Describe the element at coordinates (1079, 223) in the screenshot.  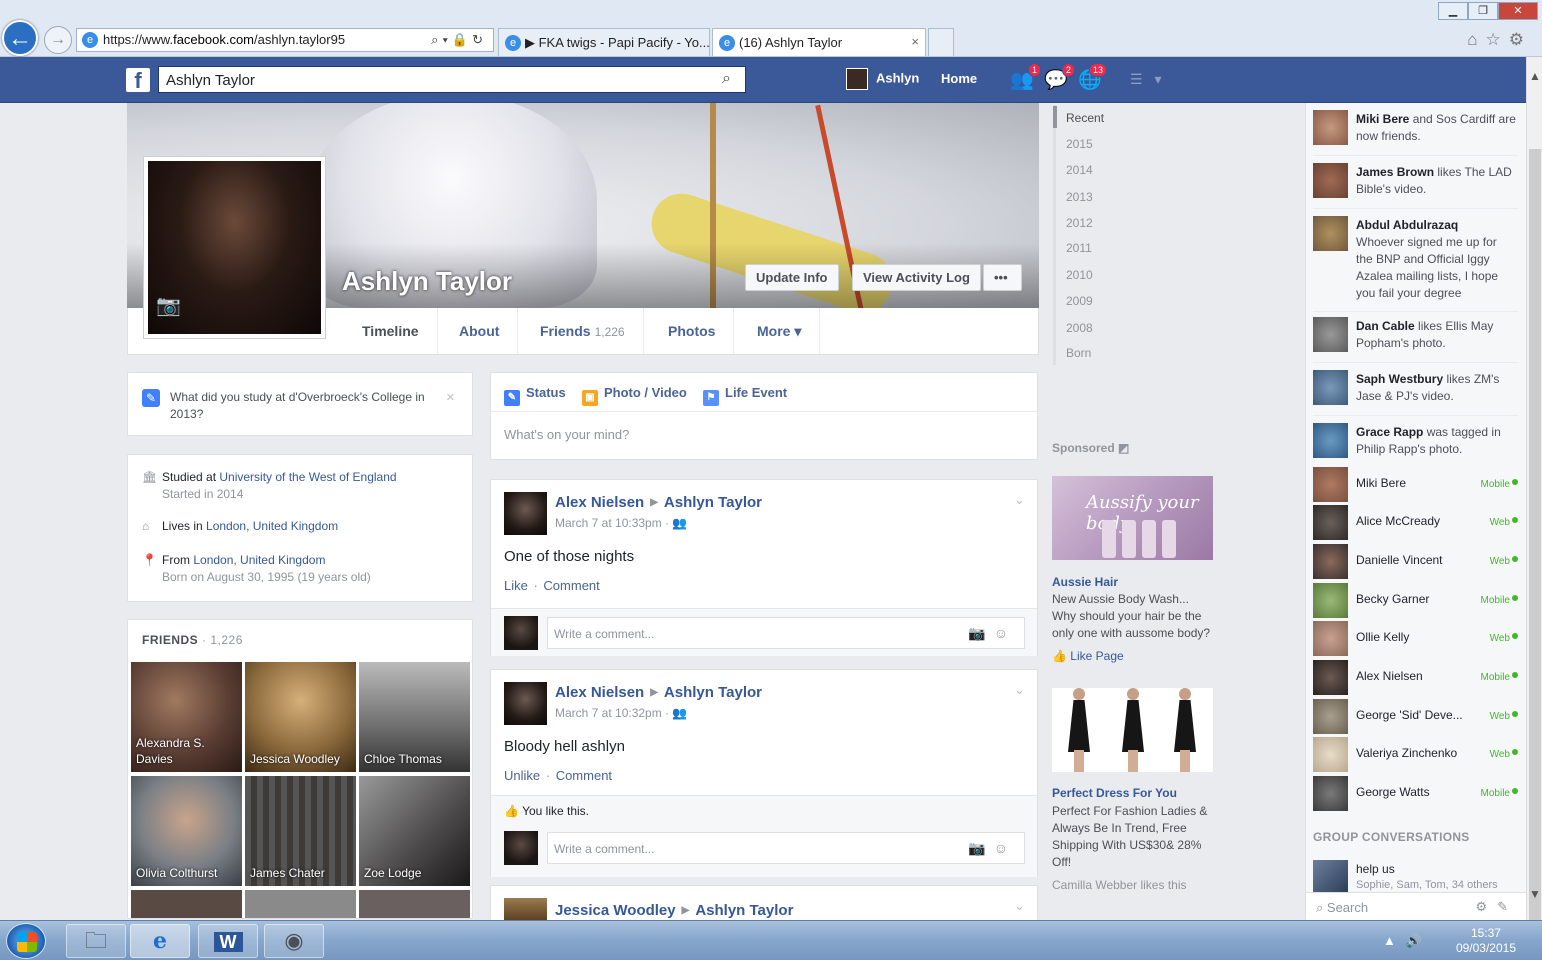
I see `year-2012: 2012` at that location.